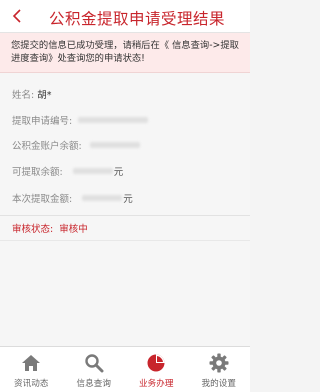  What do you see at coordinates (73, 229) in the screenshot?
I see `status-value: 审核中` at bounding box center [73, 229].